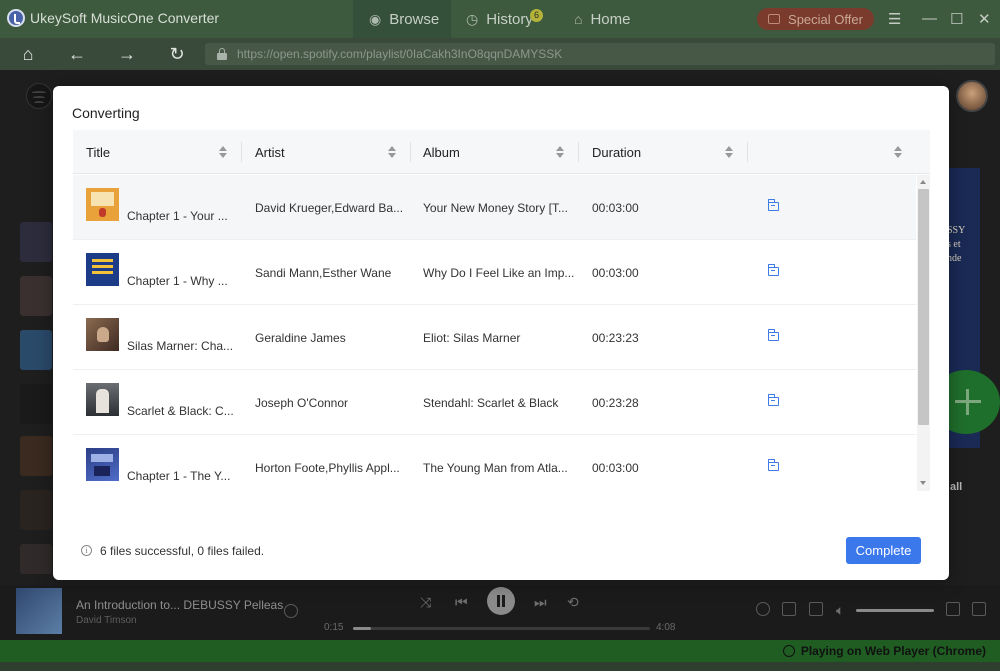 The height and width of the screenshot is (671, 1000). Describe the element at coordinates (956, 487) in the screenshot. I see `see-all-link: all` at that location.